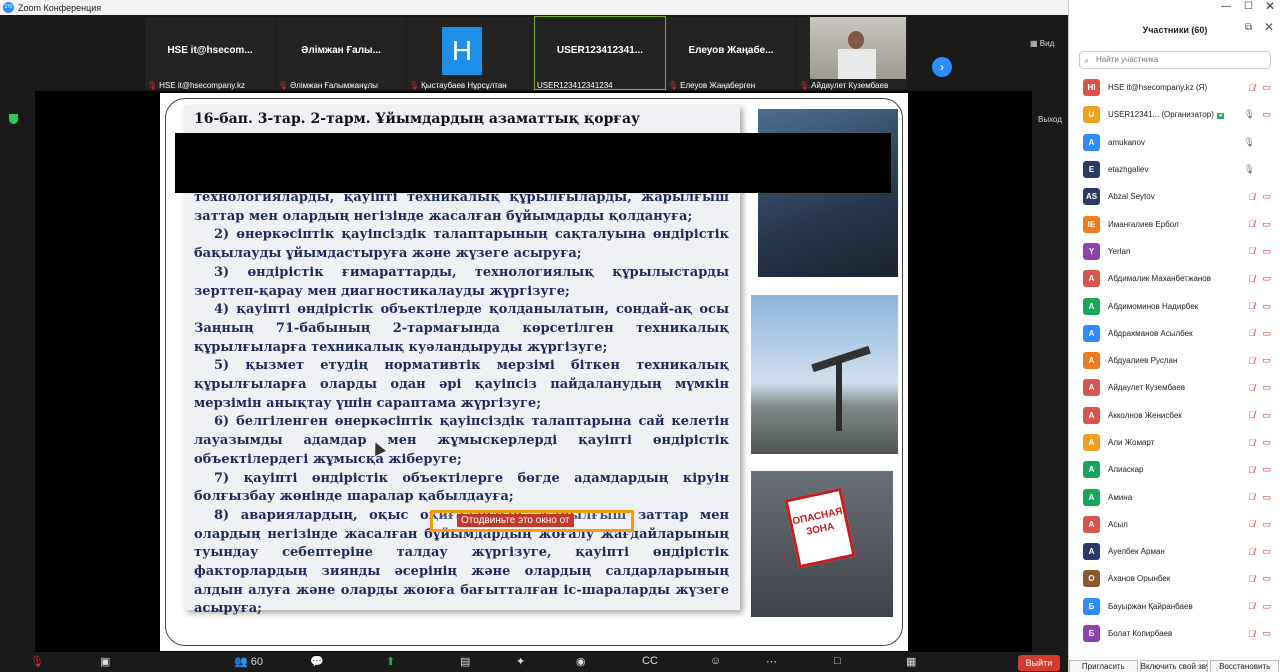 The image size is (1280, 672). What do you see at coordinates (248, 661) in the screenshot?
I see `participants-icon: 👥 60` at bounding box center [248, 661].